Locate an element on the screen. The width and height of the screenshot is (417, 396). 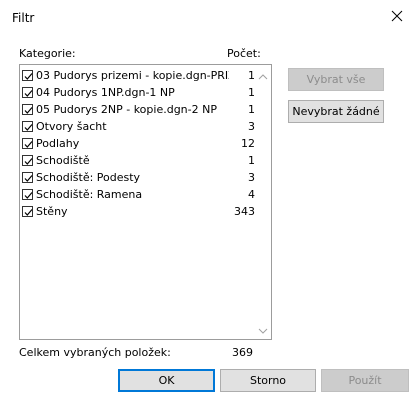
scroll-down-icon is located at coordinates (263, 331).